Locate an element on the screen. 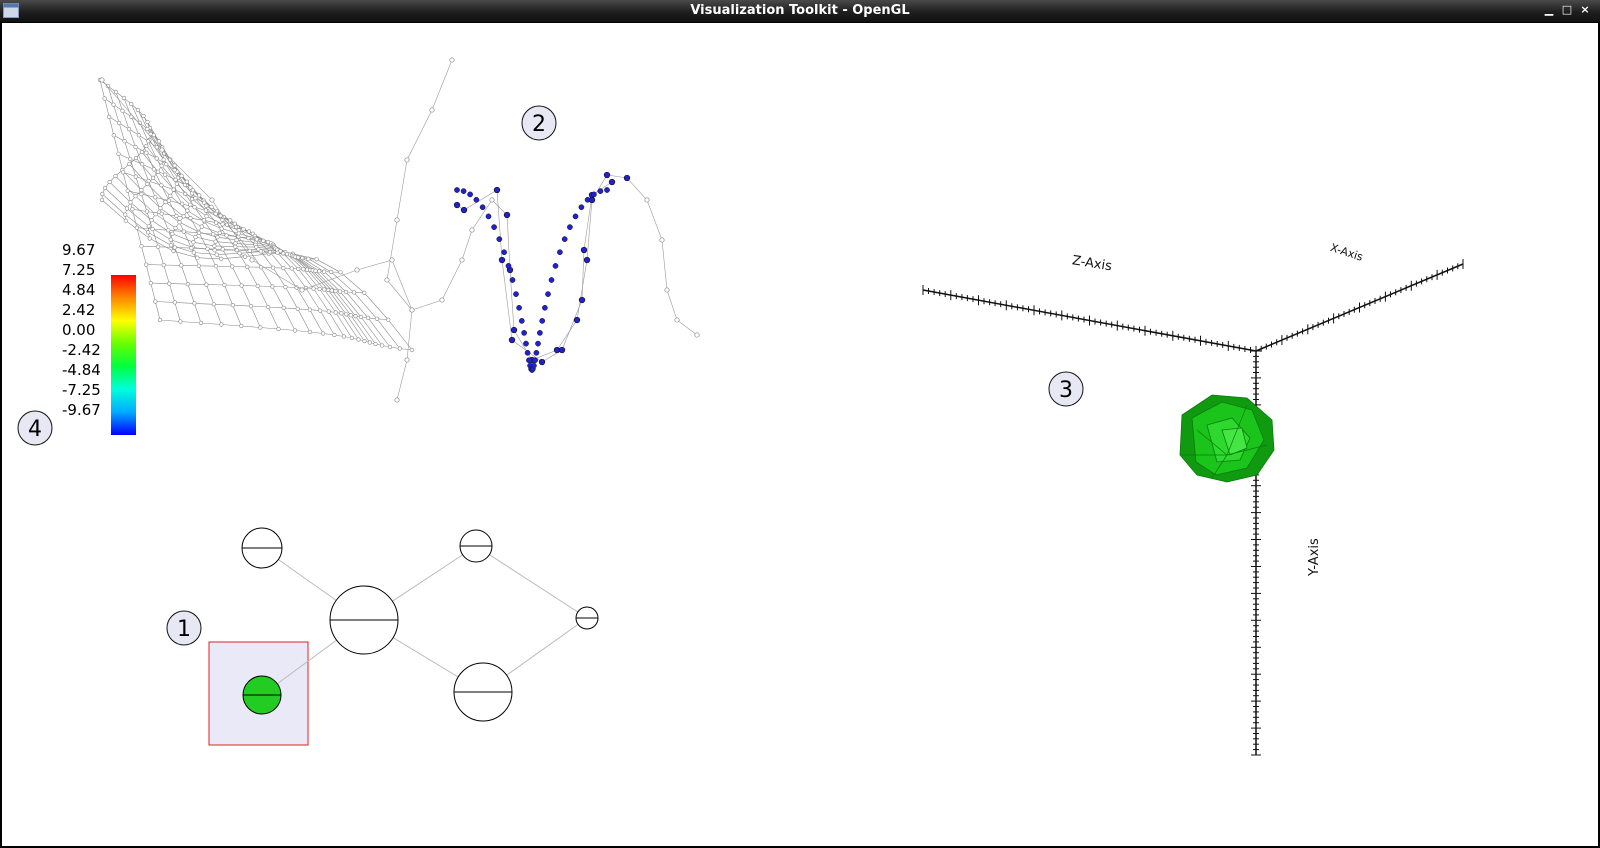  window-title: Visualization Toolkit - OpenGL is located at coordinates (800, 10).